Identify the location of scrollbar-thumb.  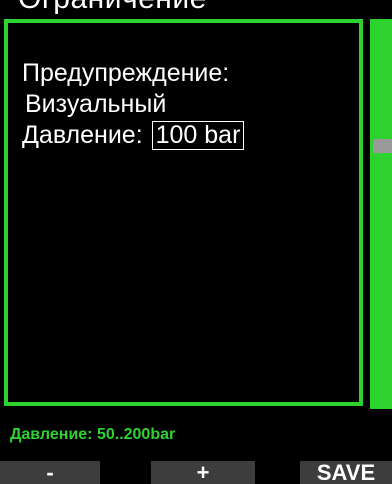
(382, 146).